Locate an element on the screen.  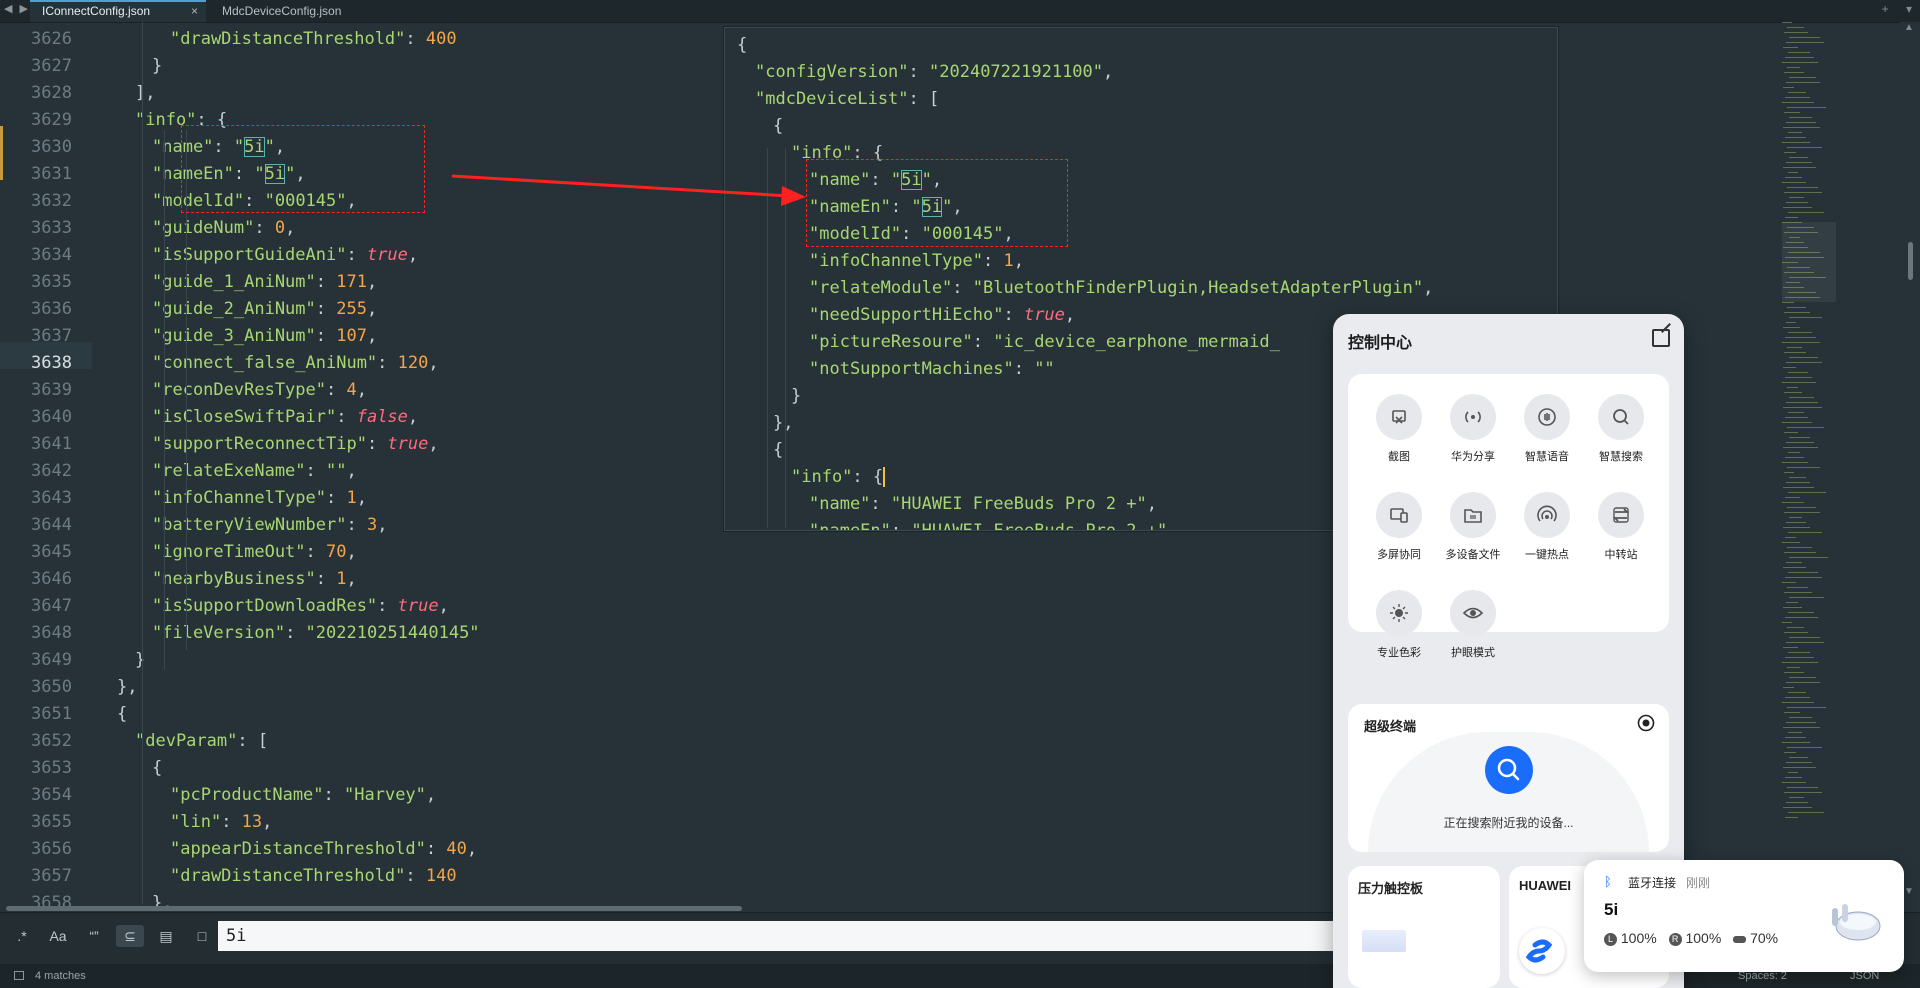
quick-toggle-files: 多设备文件 is located at coordinates (1473, 527).